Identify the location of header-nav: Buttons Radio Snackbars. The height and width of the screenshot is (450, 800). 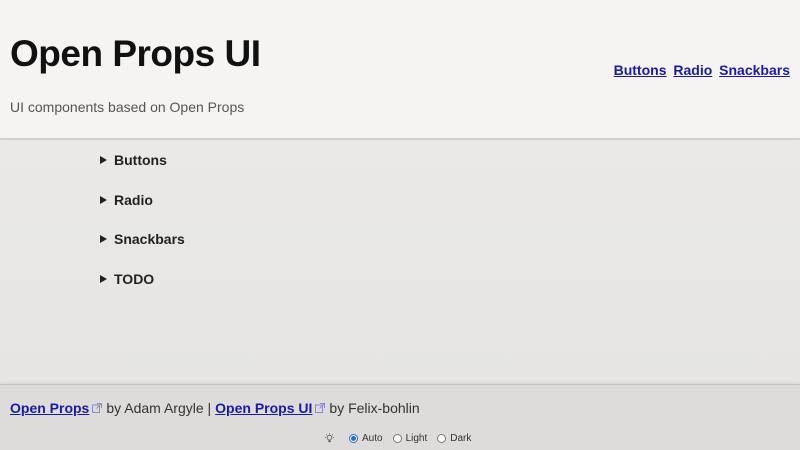
(700, 70).